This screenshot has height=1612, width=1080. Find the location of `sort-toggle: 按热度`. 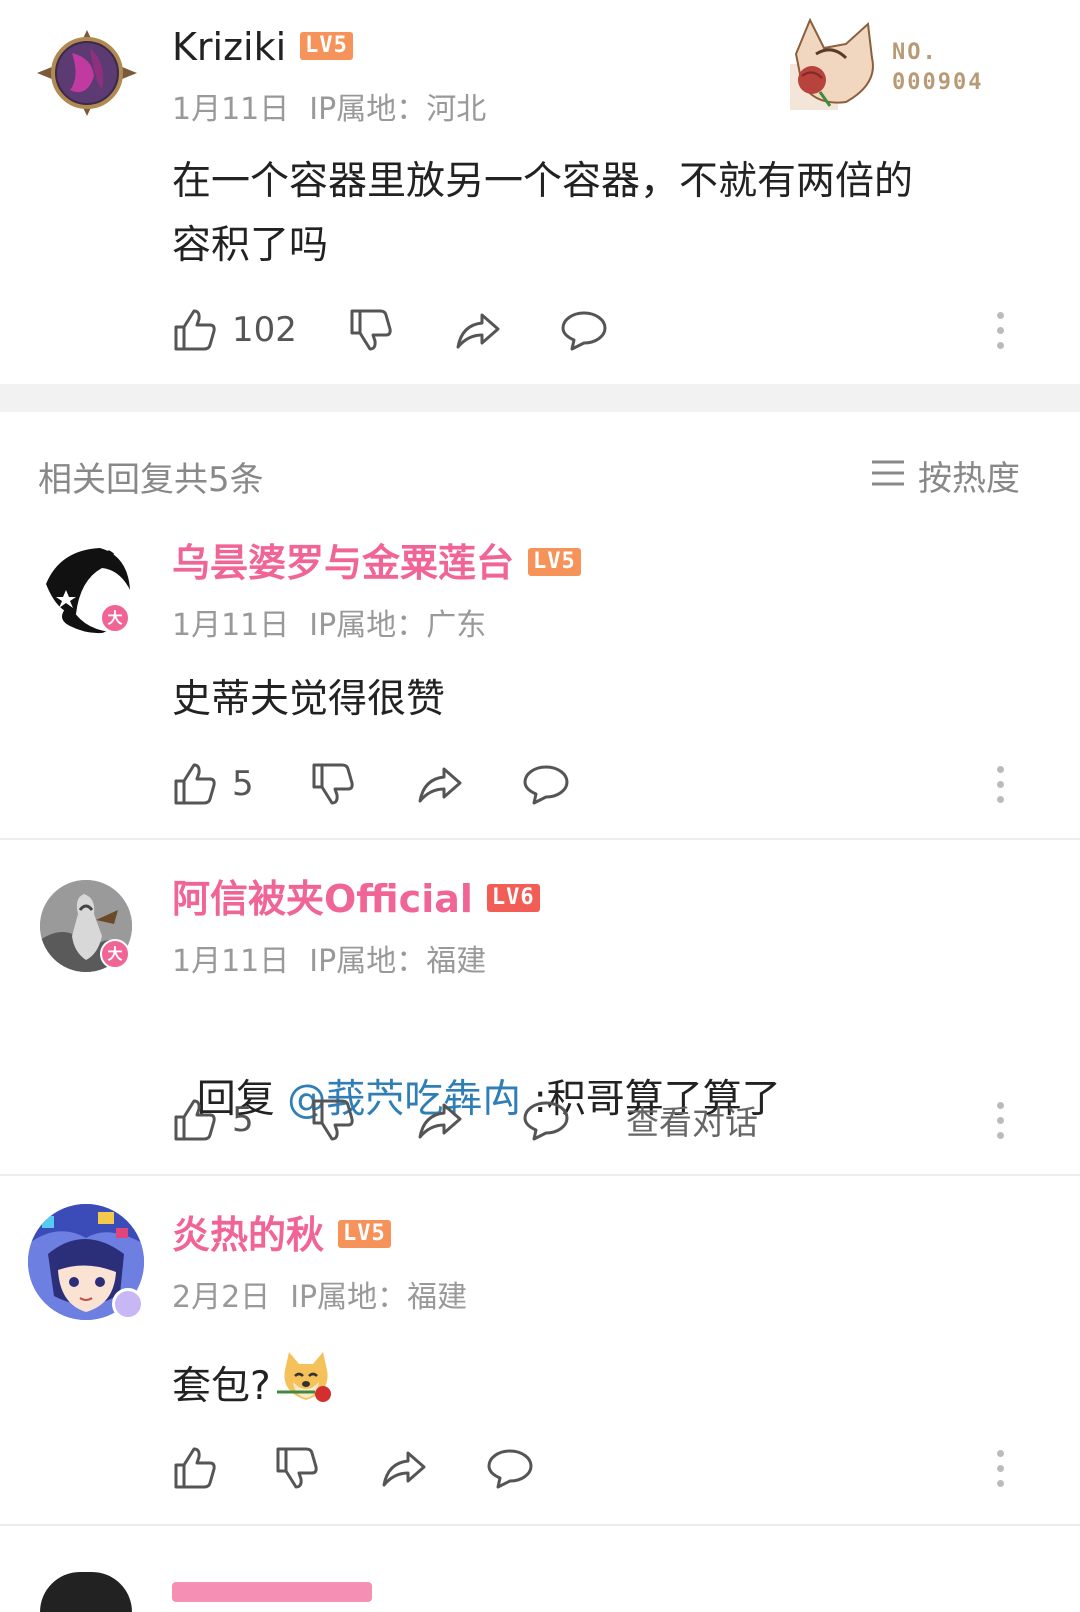

sort-toggle: 按热度 is located at coordinates (945, 475).